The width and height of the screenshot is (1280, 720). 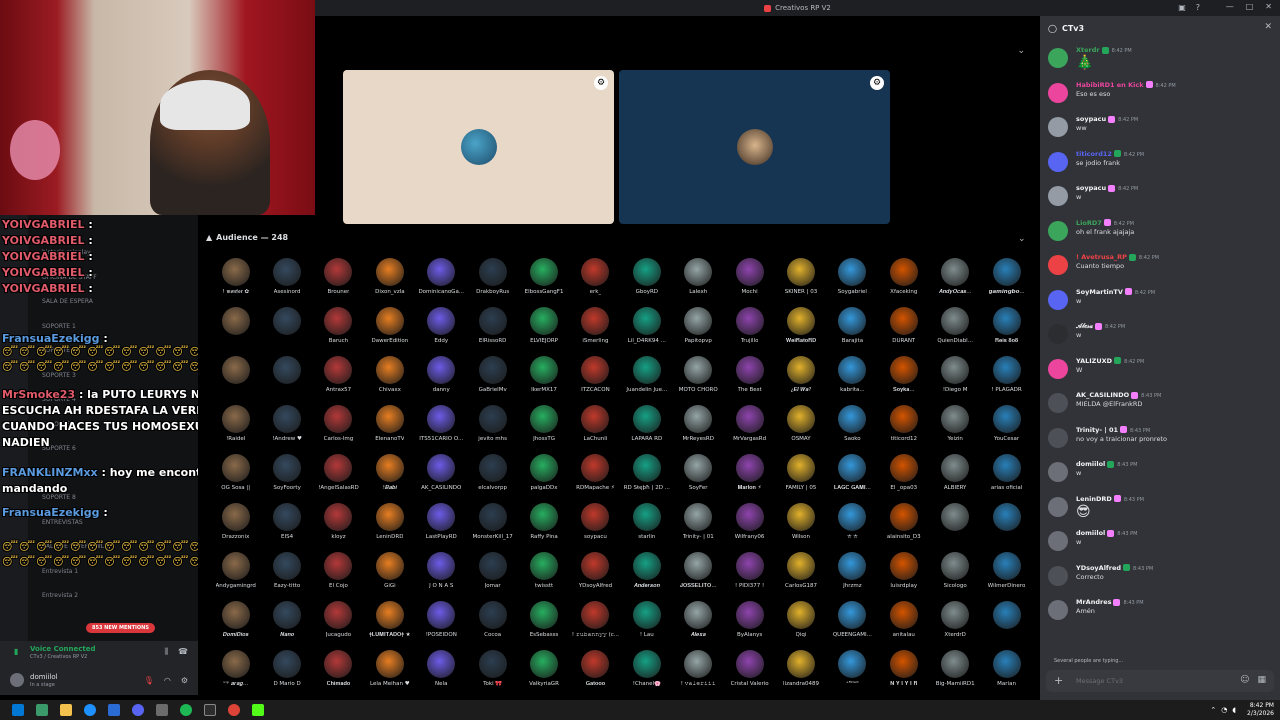 I want to click on audience-member: GiGi, so click(x=389, y=576).